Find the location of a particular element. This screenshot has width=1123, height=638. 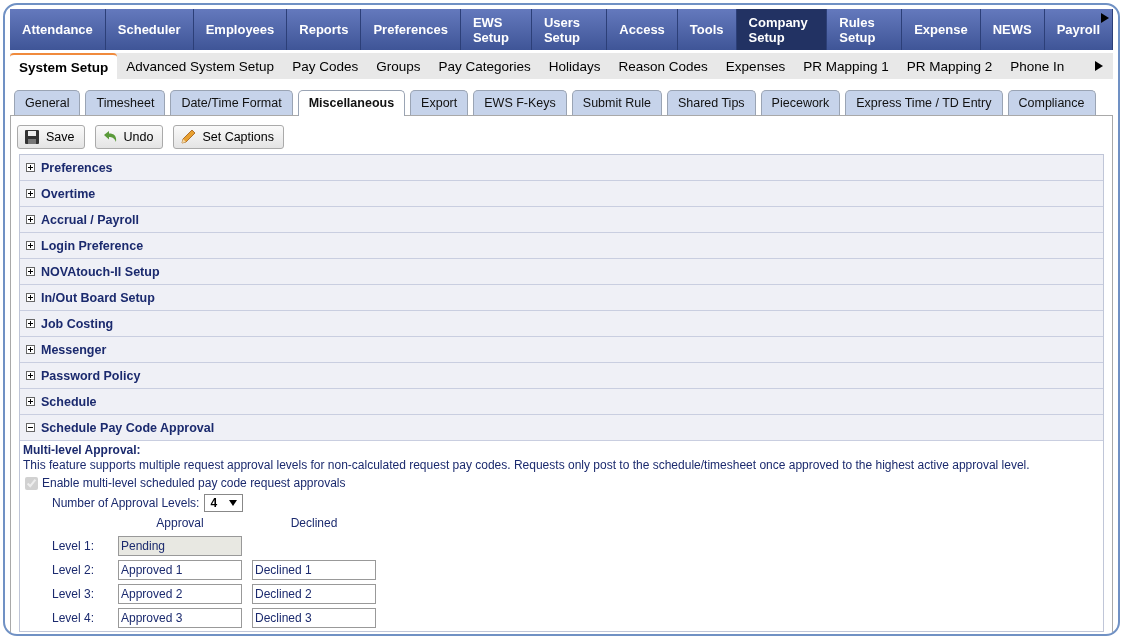

main-nav-item: Users Setup is located at coordinates (569, 29).